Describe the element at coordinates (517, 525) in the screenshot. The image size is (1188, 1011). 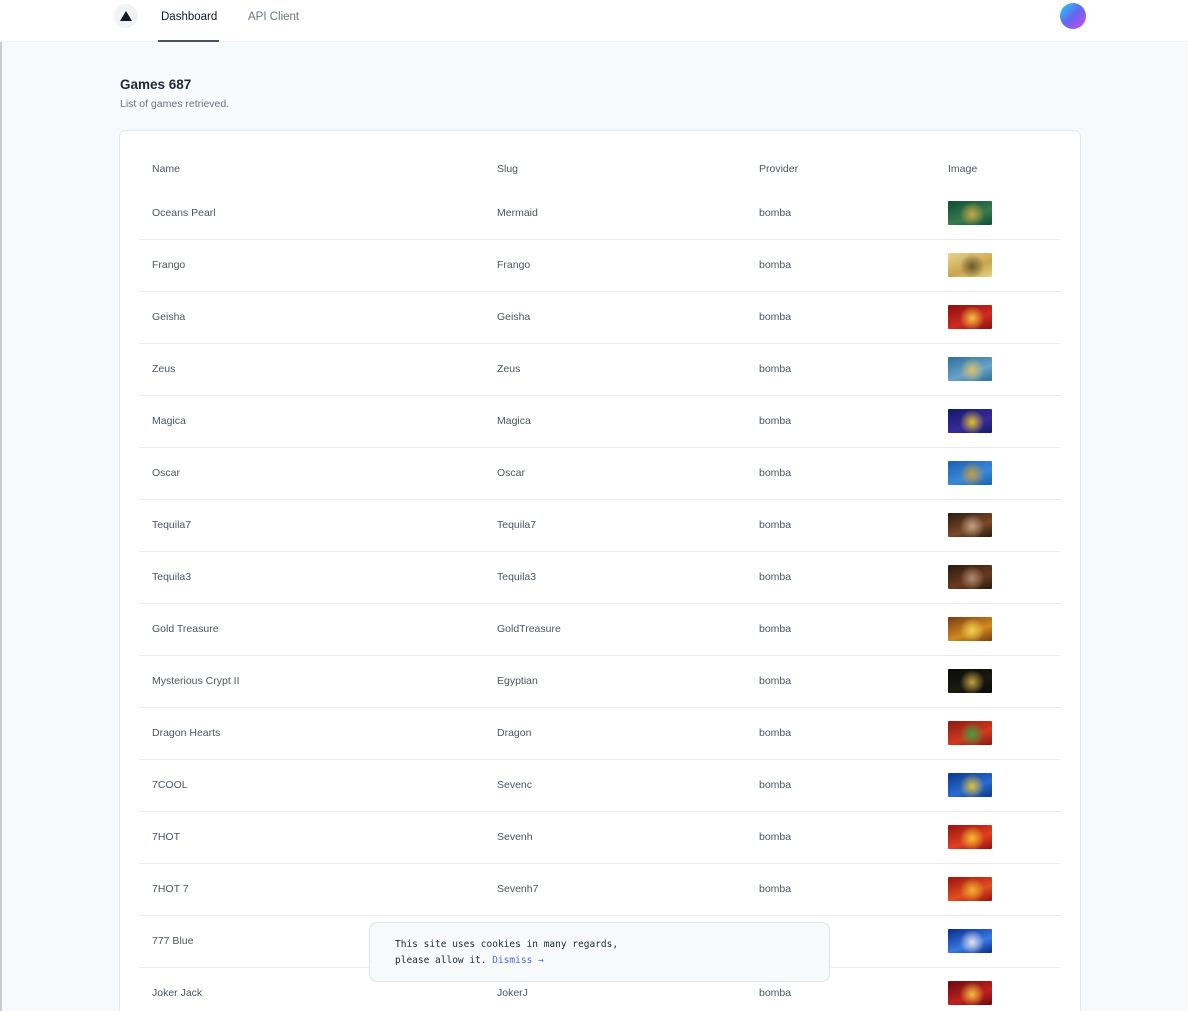
I see `cell-slug: Tequila7` at that location.